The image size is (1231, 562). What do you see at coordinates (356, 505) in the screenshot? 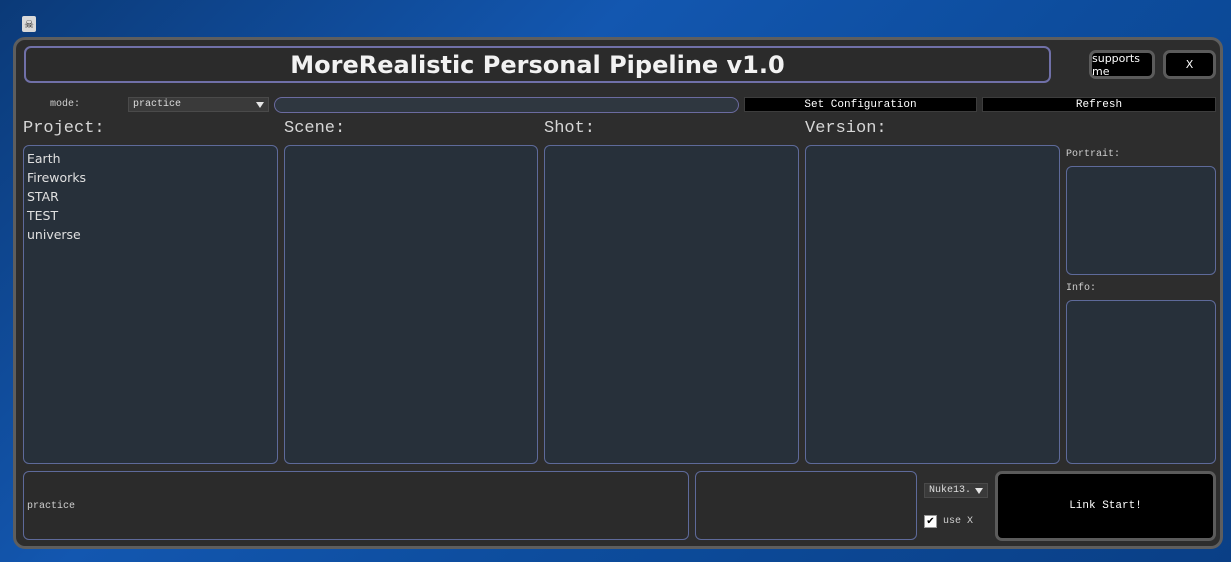
I see `status-panel: practice` at bounding box center [356, 505].